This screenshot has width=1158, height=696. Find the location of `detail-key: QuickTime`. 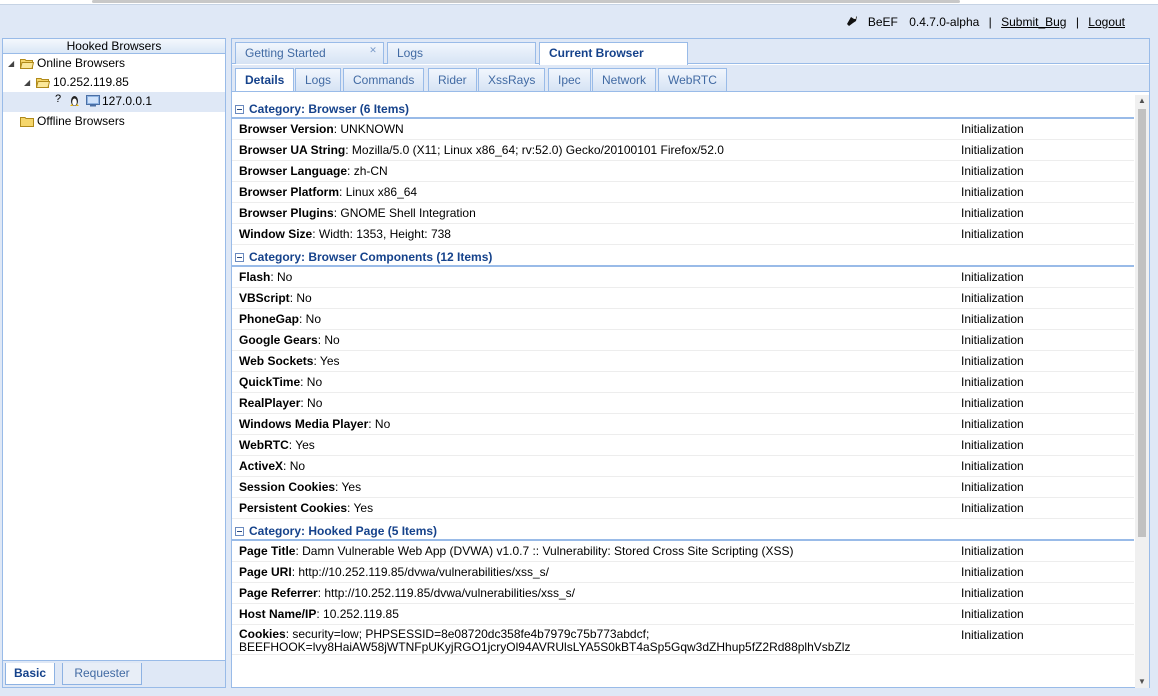

detail-key: QuickTime is located at coordinates (270, 382).